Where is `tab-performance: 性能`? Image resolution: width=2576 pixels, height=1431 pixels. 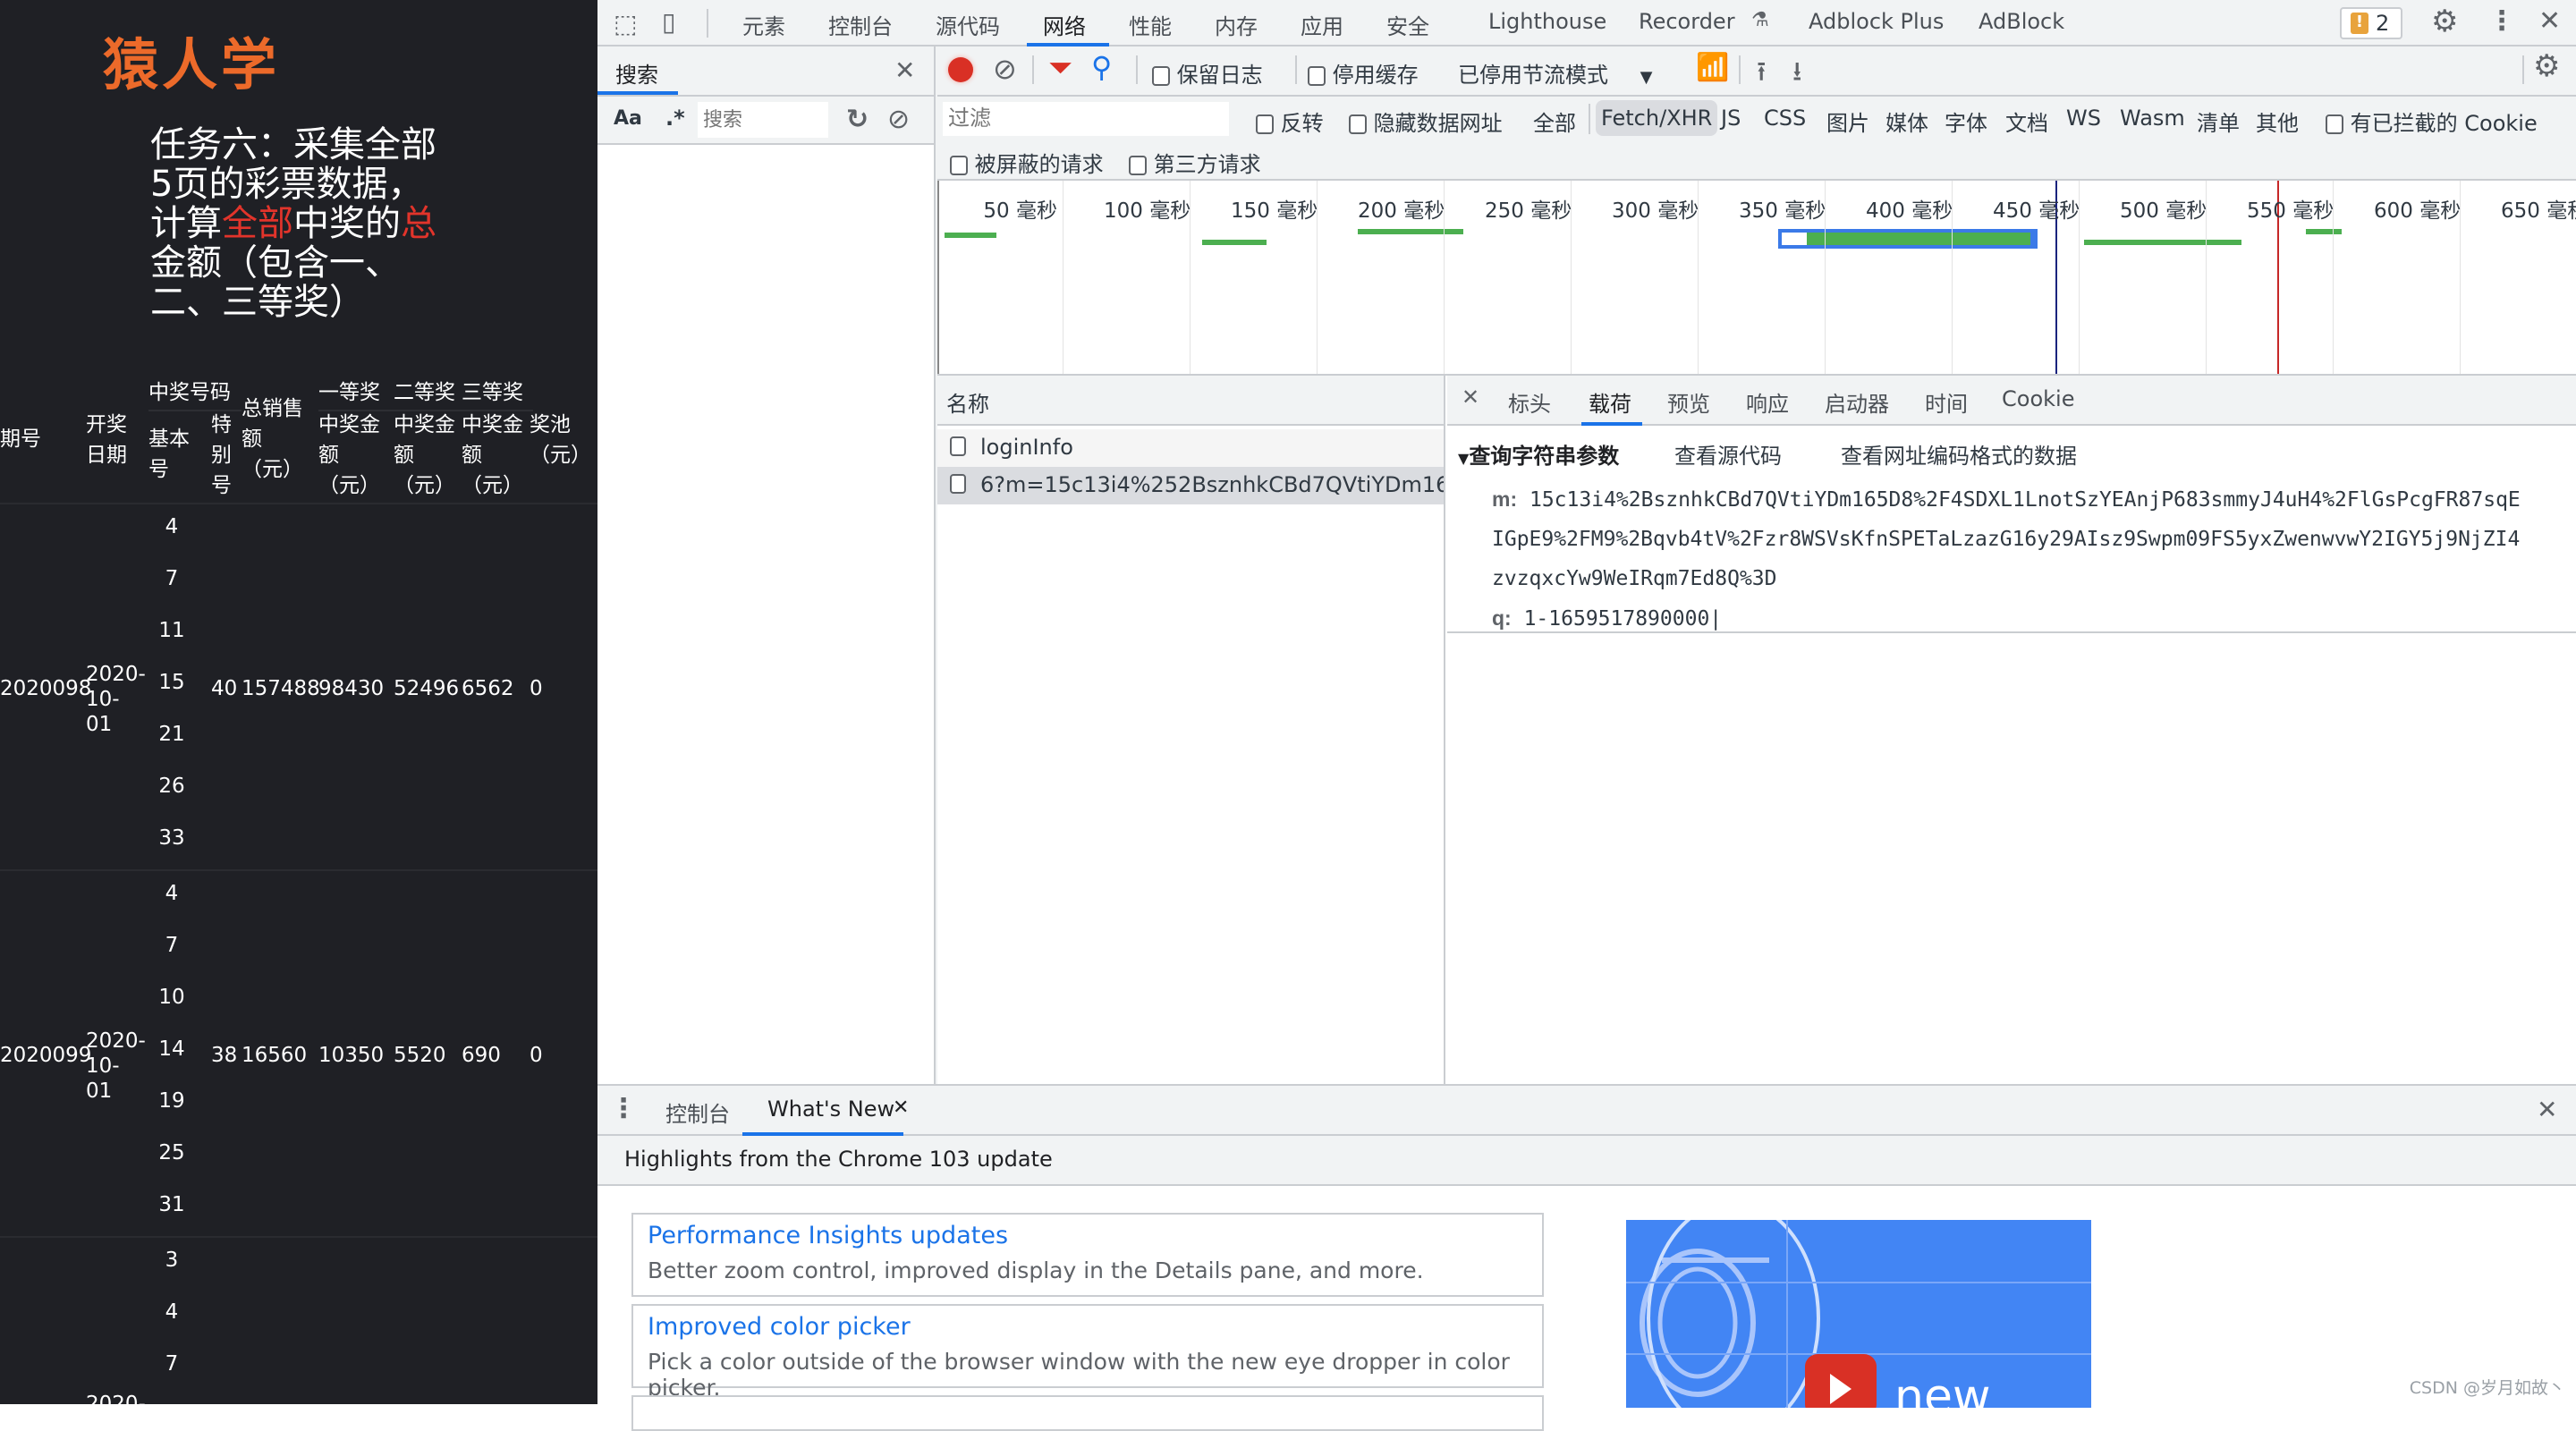
tab-performance: 性能 is located at coordinates (1150, 25).